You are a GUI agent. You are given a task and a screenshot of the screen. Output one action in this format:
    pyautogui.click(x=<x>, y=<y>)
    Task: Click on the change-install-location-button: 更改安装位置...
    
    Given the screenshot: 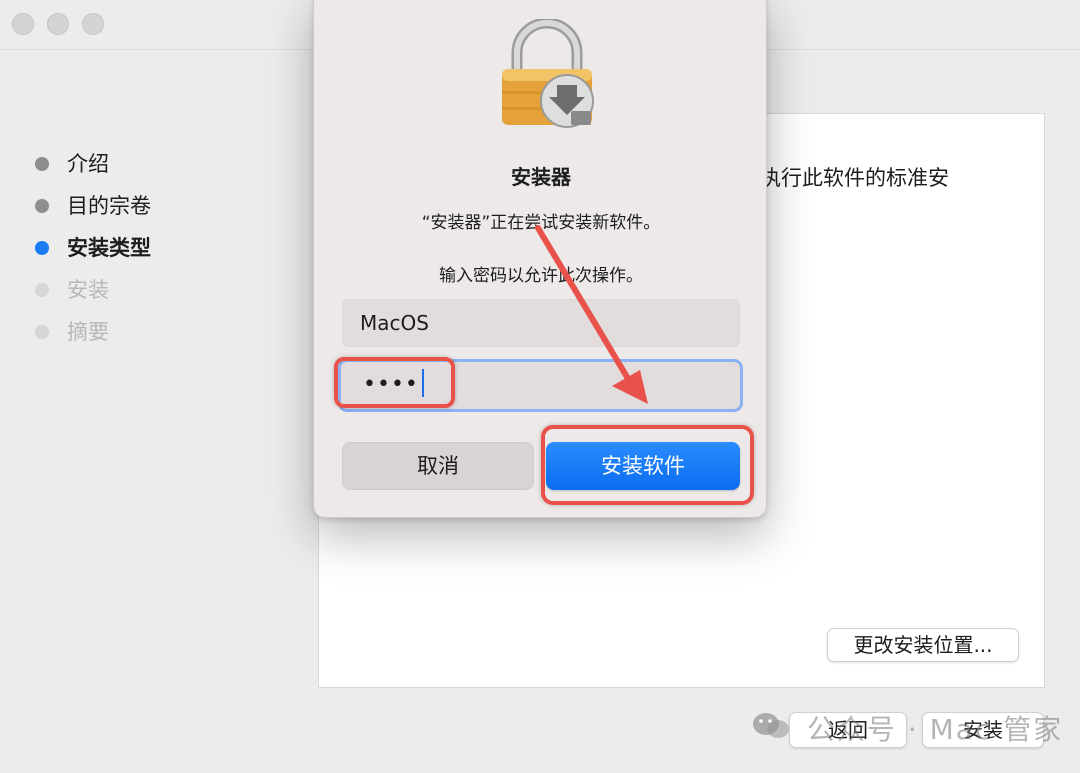 What is the action you would take?
    pyautogui.click(x=923, y=645)
    